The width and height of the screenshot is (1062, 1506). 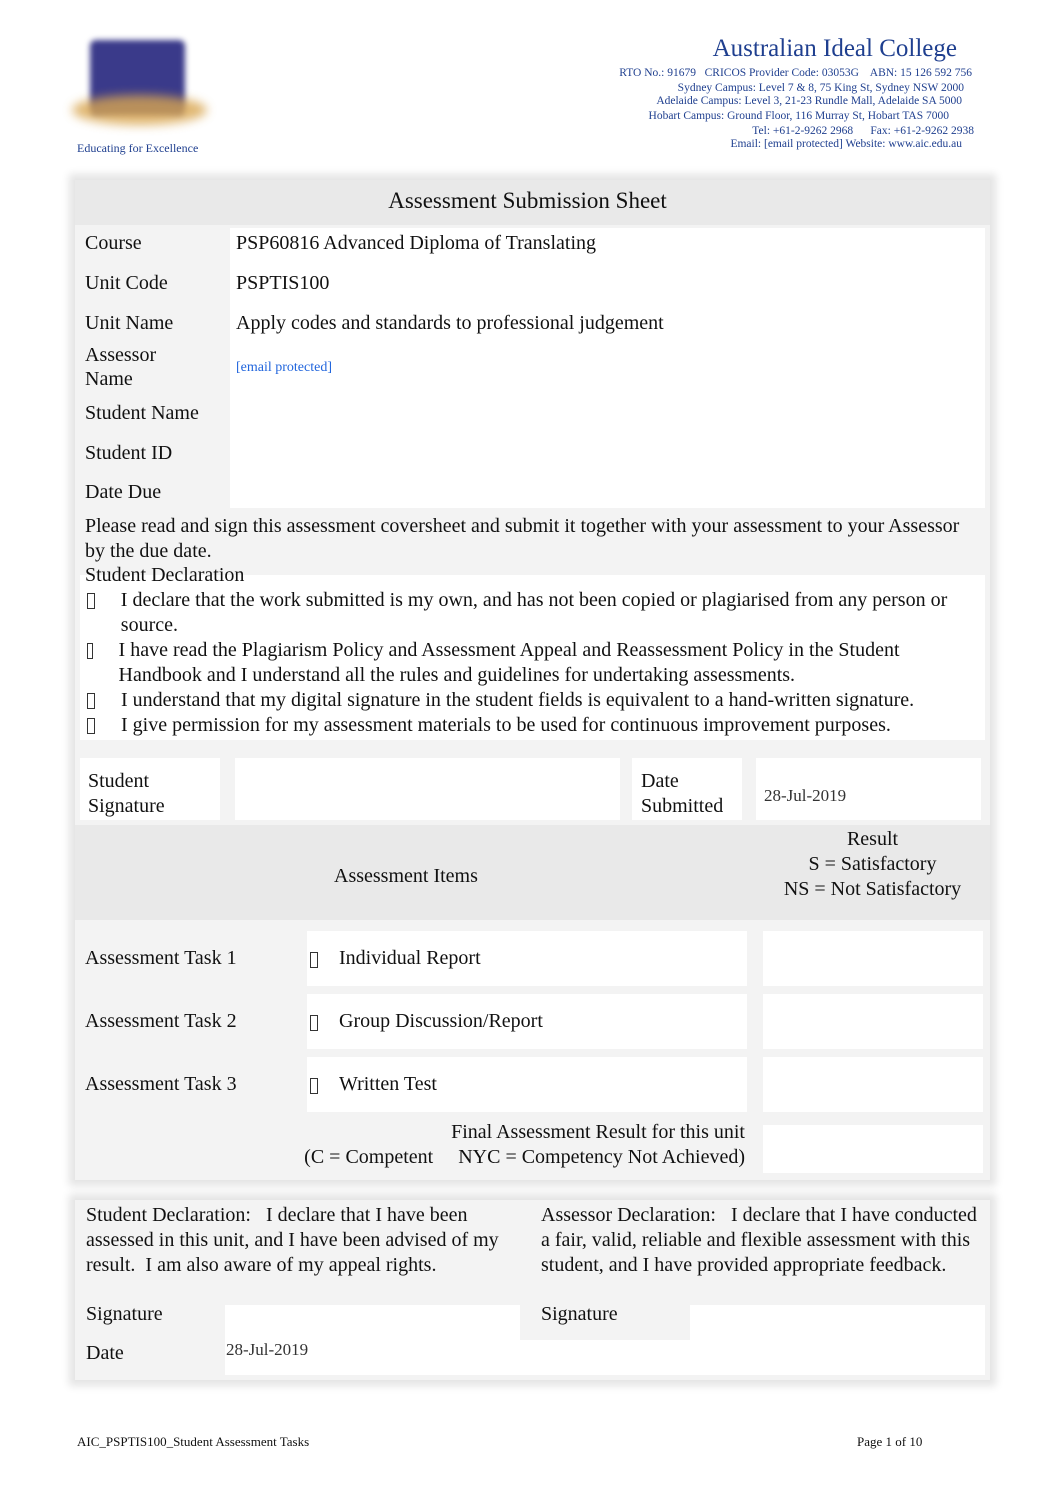 What do you see at coordinates (406, 876) in the screenshot?
I see `assessment-items-header: Assessment Items` at bounding box center [406, 876].